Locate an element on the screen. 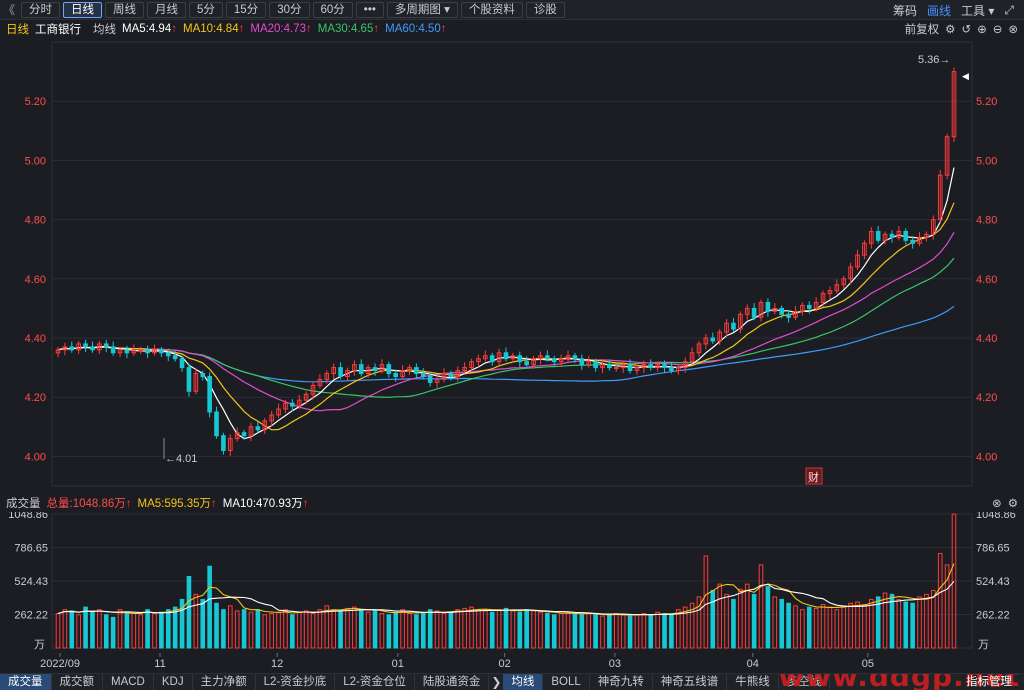  date-tick-label: 02 is located at coordinates (504, 664).